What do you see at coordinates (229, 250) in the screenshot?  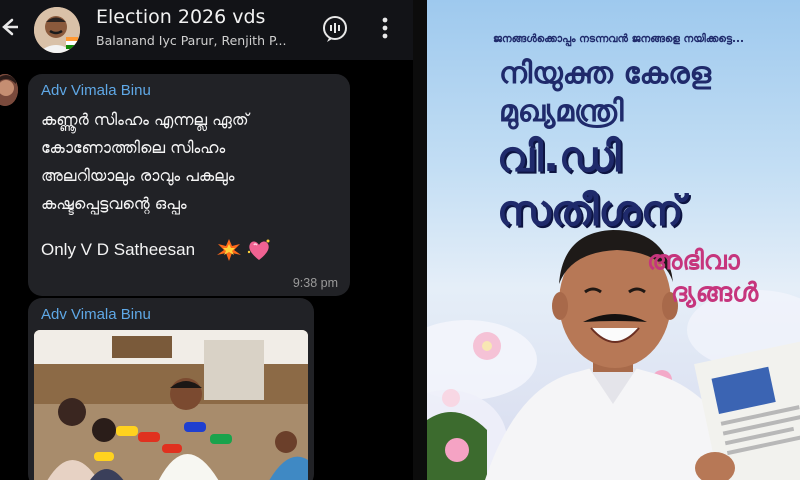 I see `collision-emoji` at bounding box center [229, 250].